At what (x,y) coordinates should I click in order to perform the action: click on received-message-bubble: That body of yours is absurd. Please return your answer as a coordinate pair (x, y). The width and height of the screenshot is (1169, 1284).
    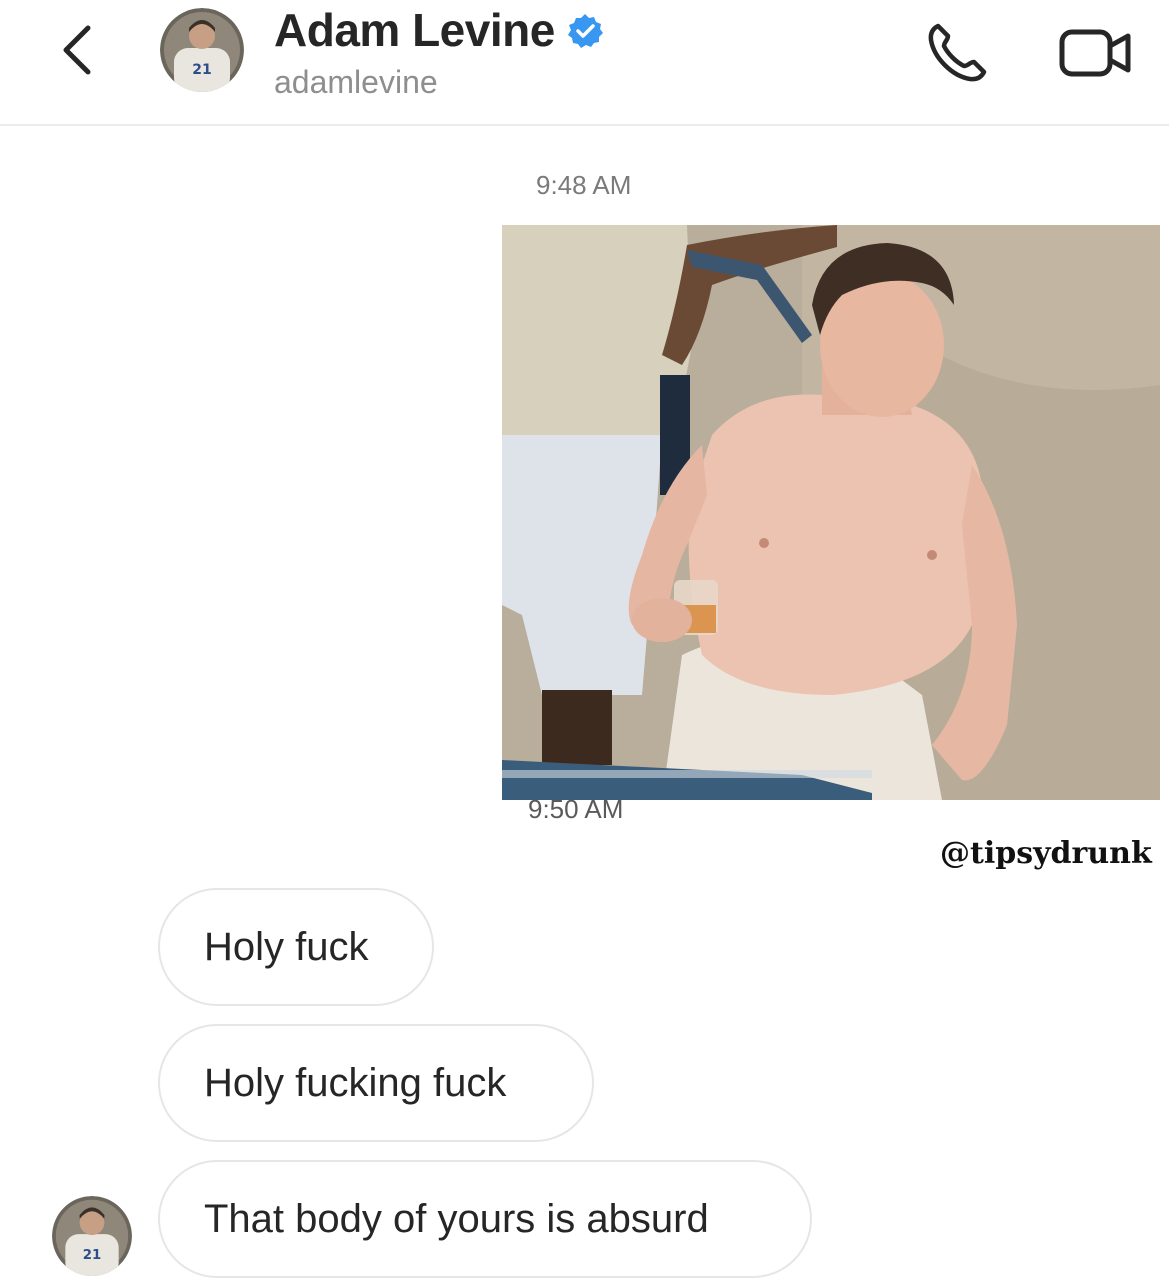
    Looking at the image, I should click on (485, 1219).